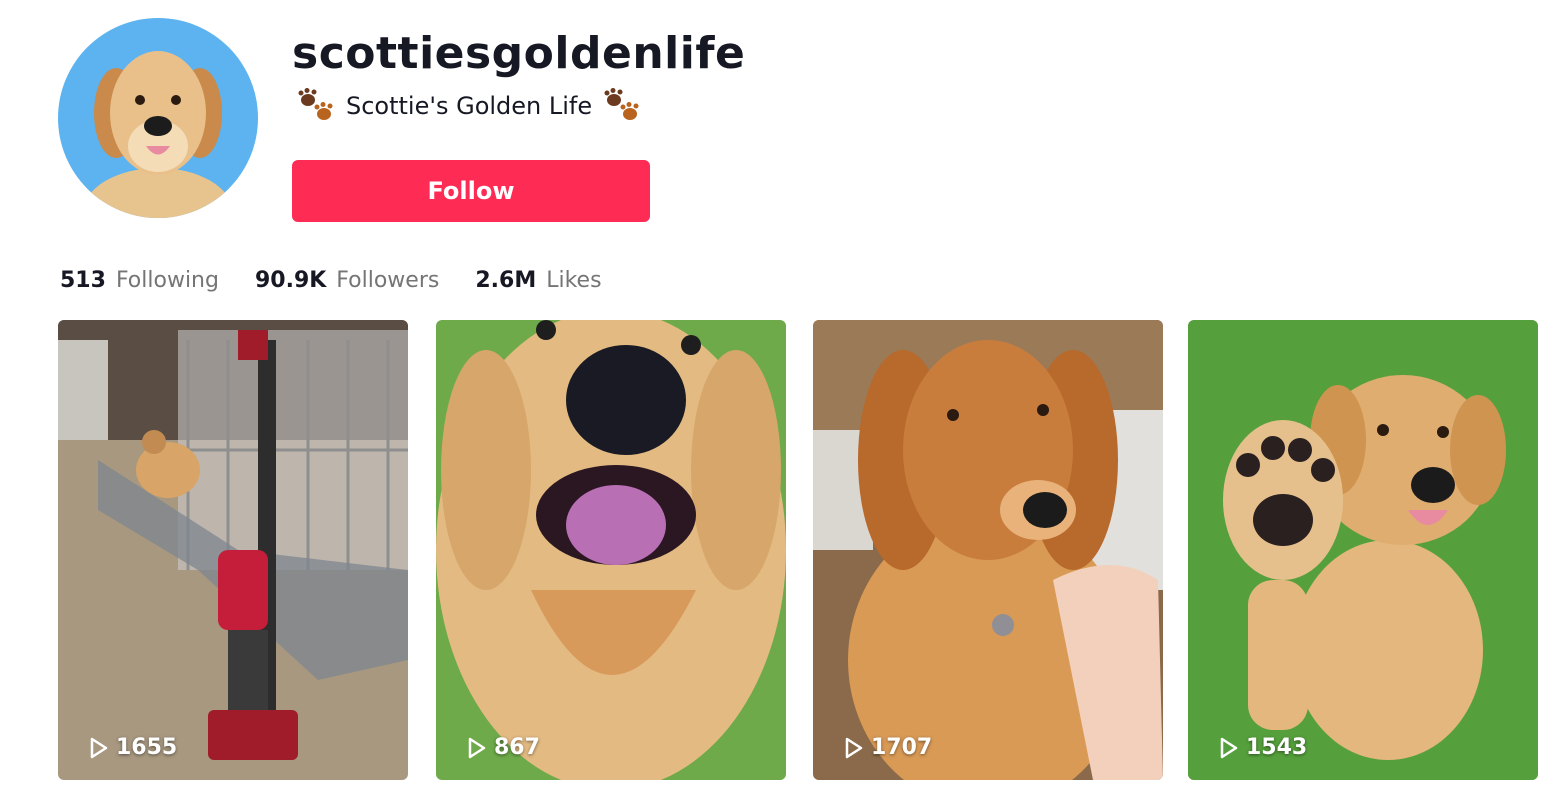  I want to click on stat-following: 513 Following, so click(139, 280).